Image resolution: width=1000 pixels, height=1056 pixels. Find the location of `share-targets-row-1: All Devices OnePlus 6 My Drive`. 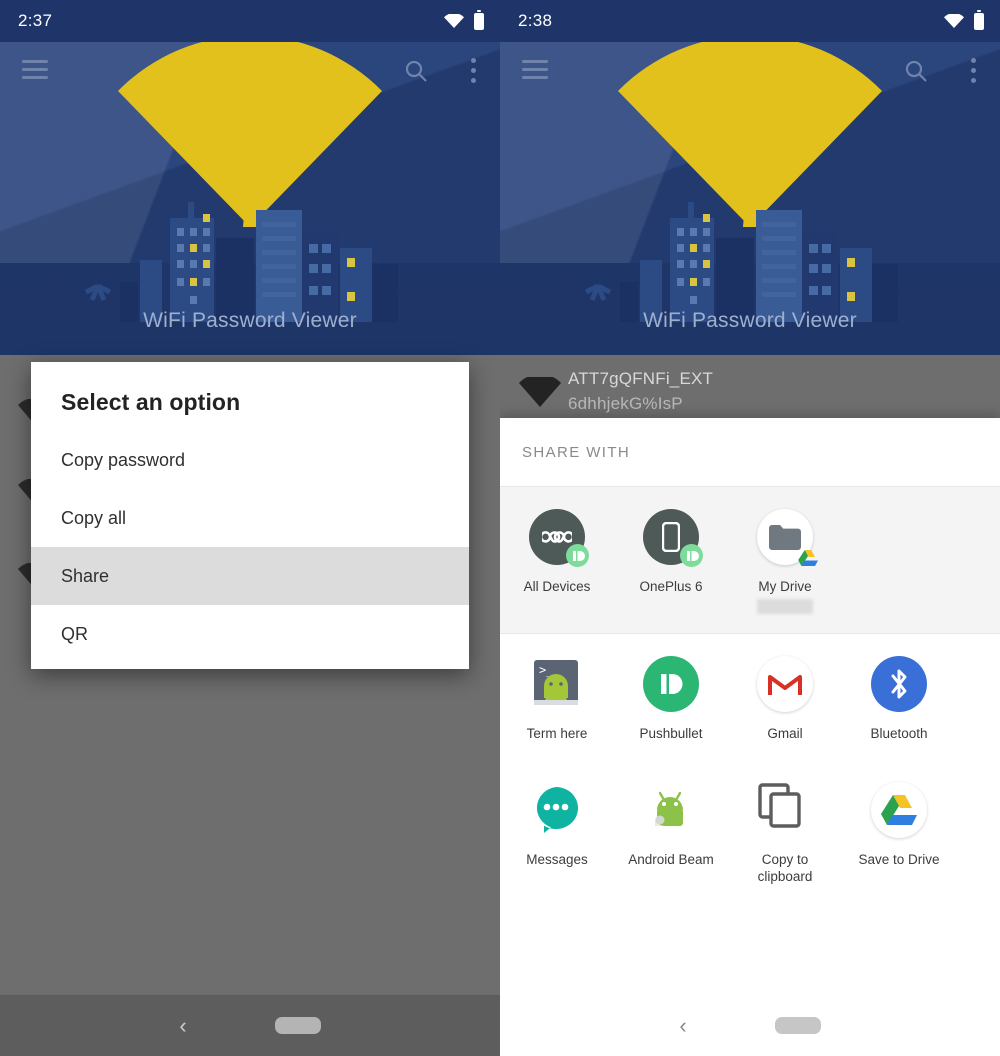

share-targets-row-1: All Devices OnePlus 6 My Drive is located at coordinates (750, 560).